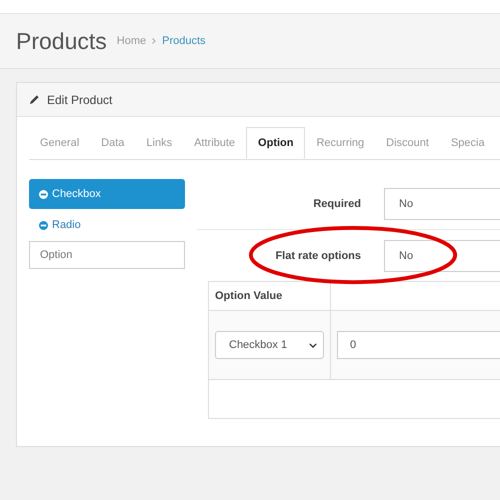 The height and width of the screenshot is (500, 500). What do you see at coordinates (468, 143) in the screenshot?
I see `tab: Specia` at bounding box center [468, 143].